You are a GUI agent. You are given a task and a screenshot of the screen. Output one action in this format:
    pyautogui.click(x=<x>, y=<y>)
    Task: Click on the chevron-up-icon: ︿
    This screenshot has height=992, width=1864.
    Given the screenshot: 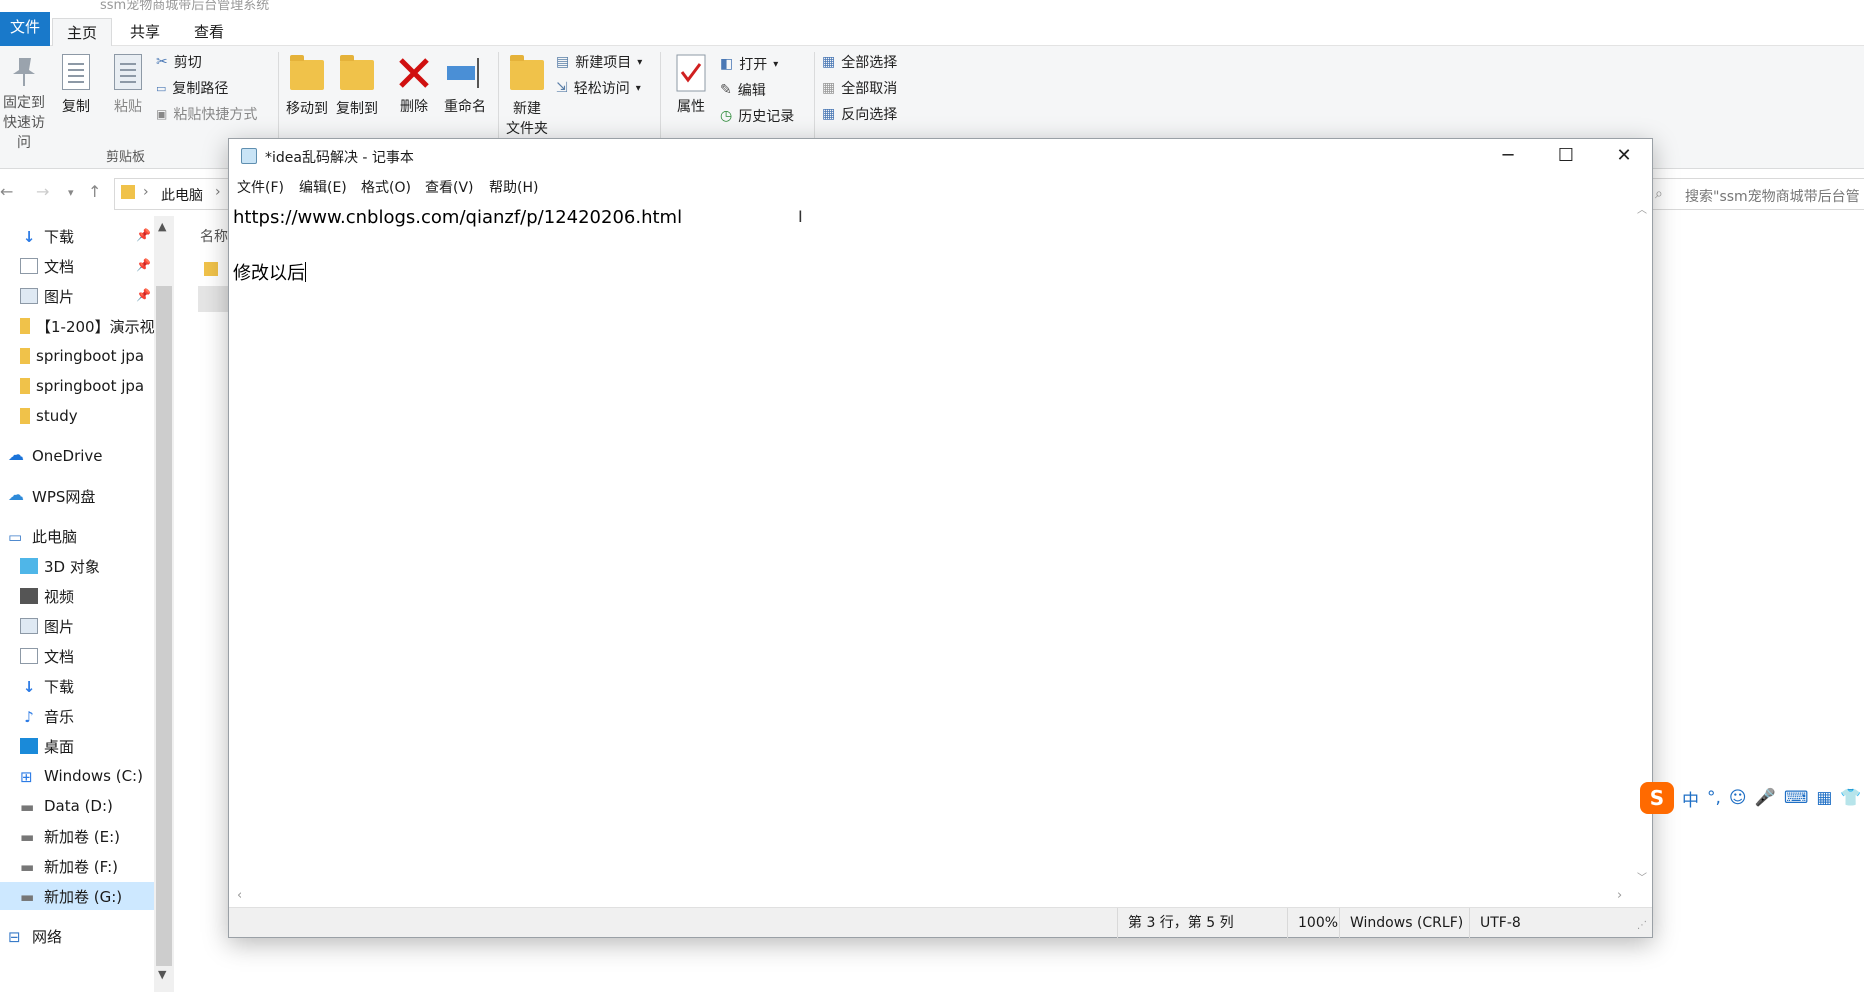 What is the action you would take?
    pyautogui.click(x=1642, y=208)
    